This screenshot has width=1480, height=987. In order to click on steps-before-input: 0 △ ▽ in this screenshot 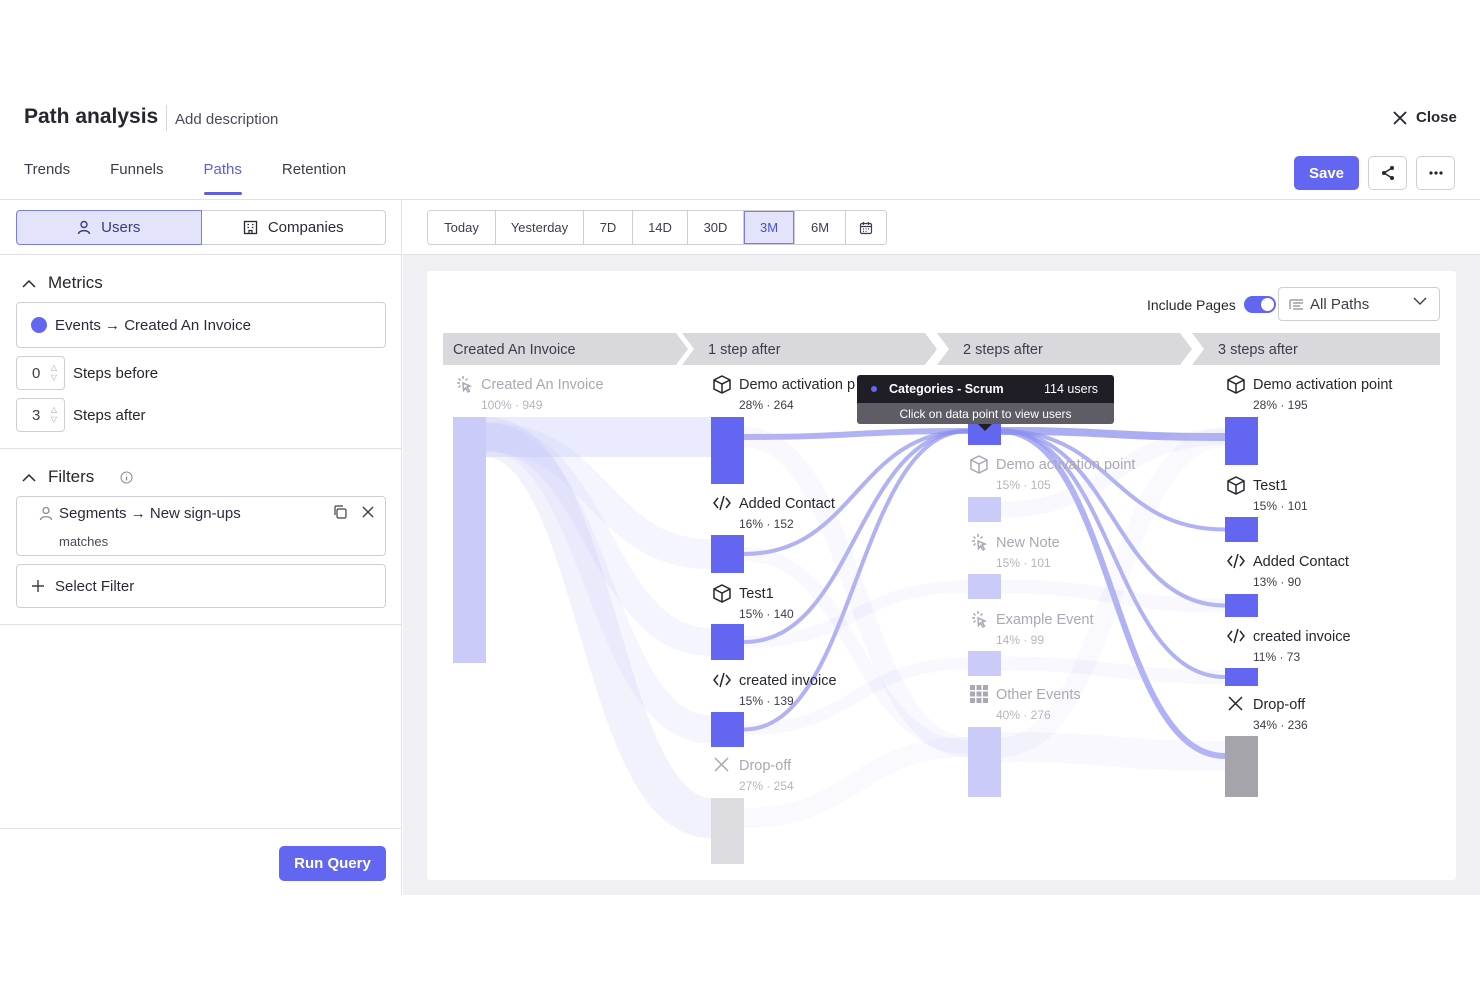, I will do `click(40, 373)`.